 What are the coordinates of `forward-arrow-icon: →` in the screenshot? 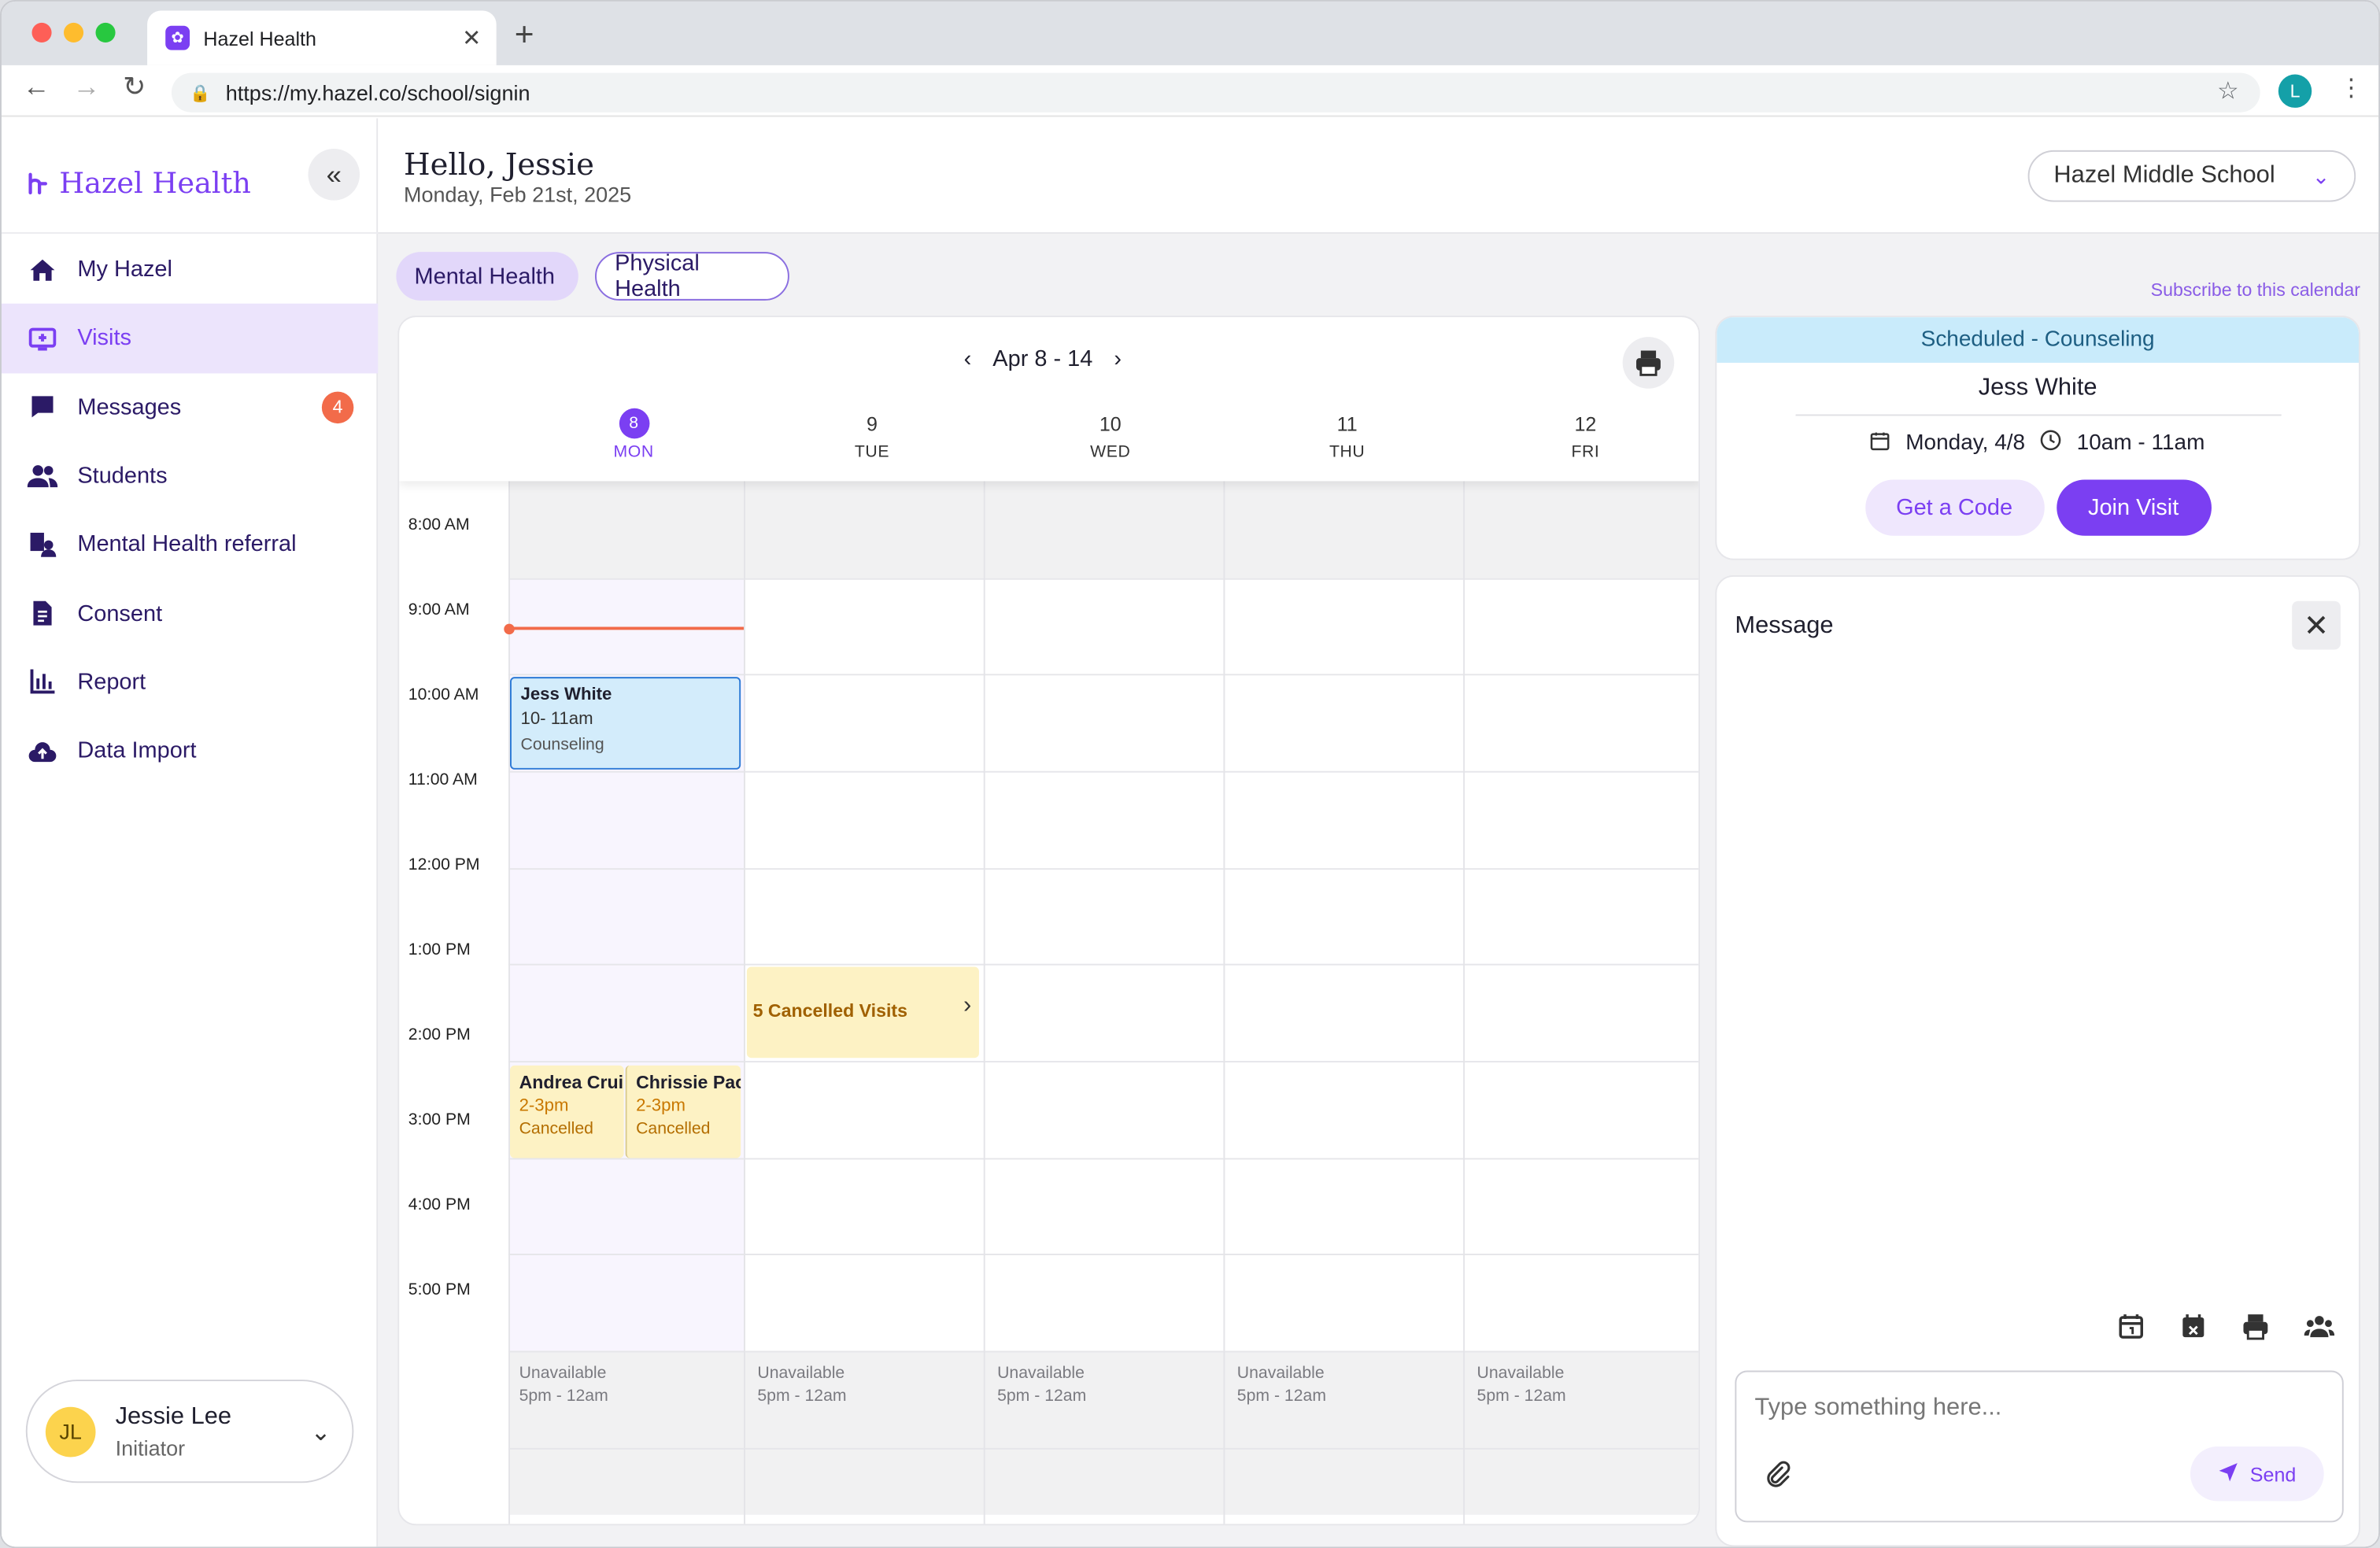 It's located at (87, 88).